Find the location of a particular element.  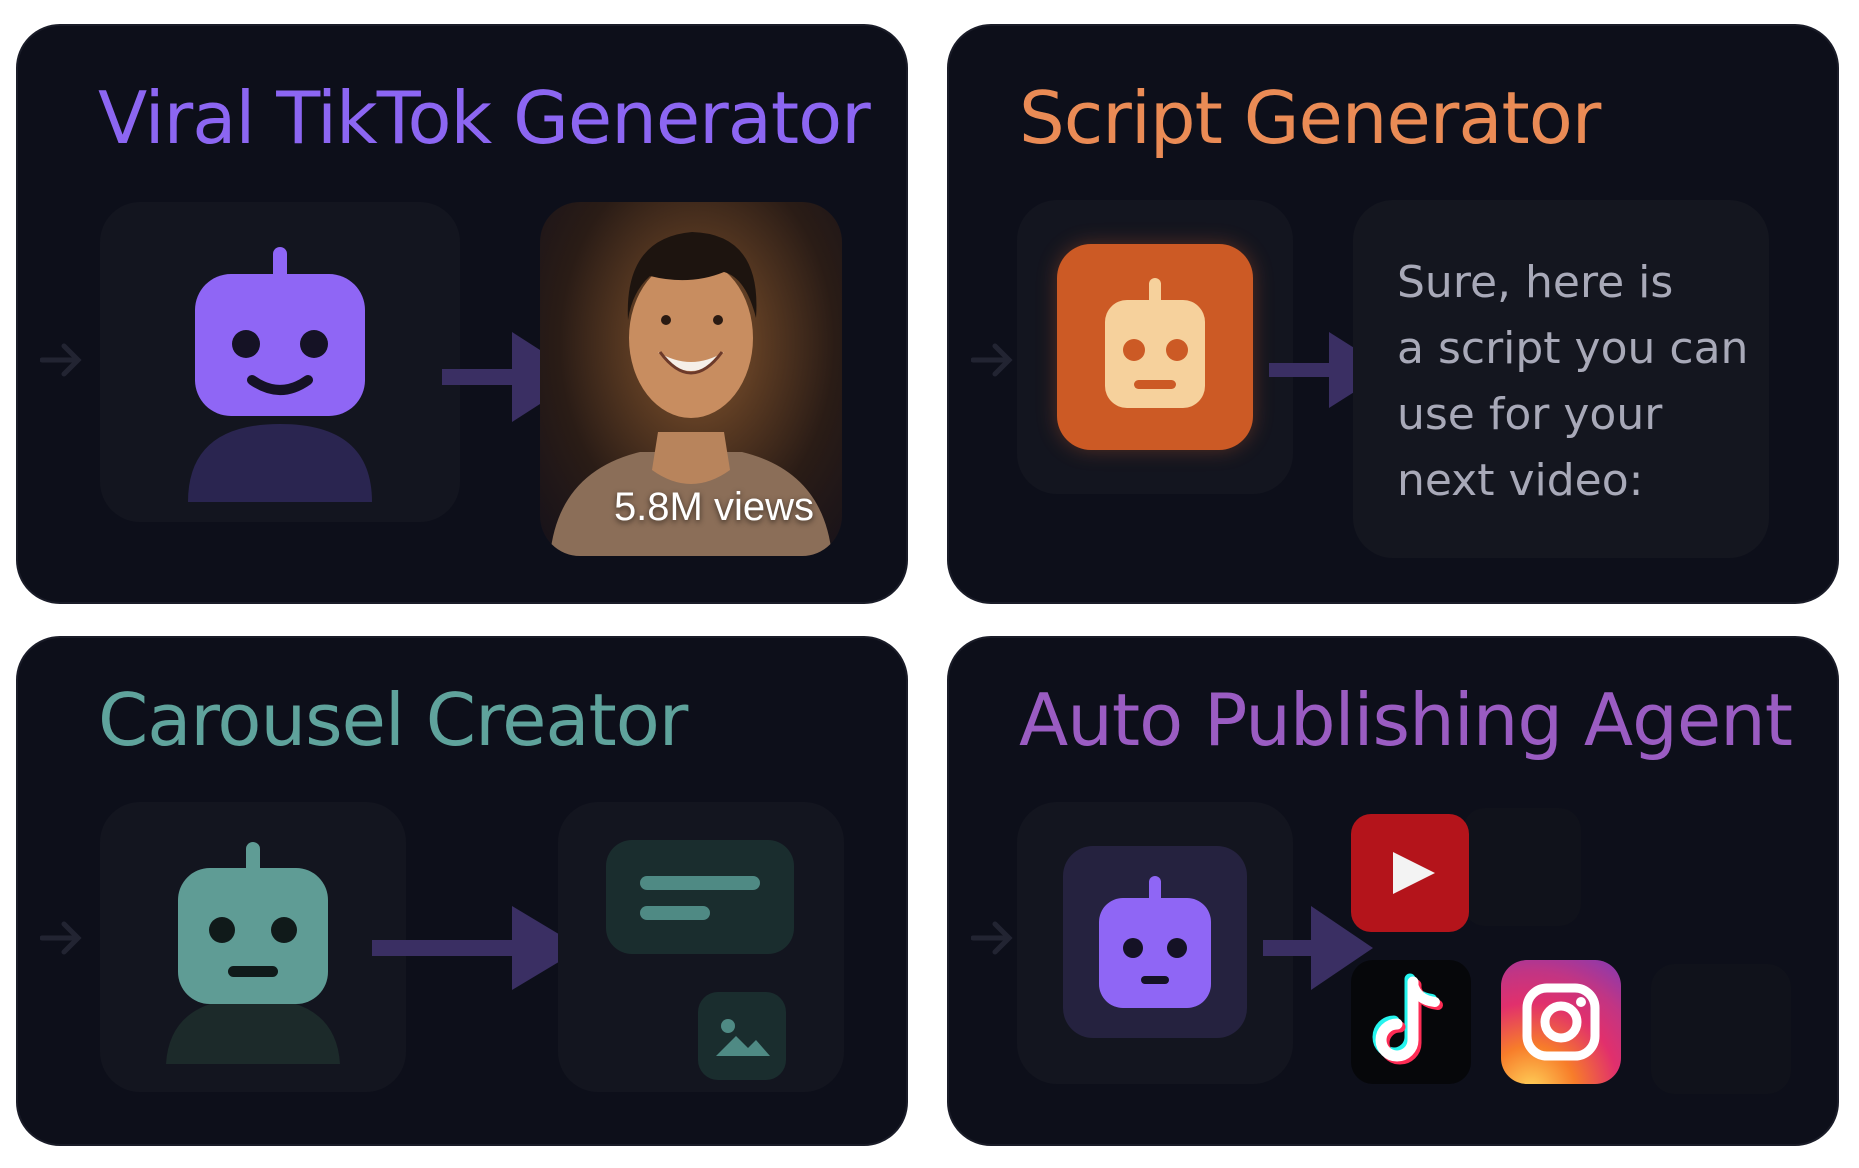

text-lines-icon is located at coordinates (700, 898).